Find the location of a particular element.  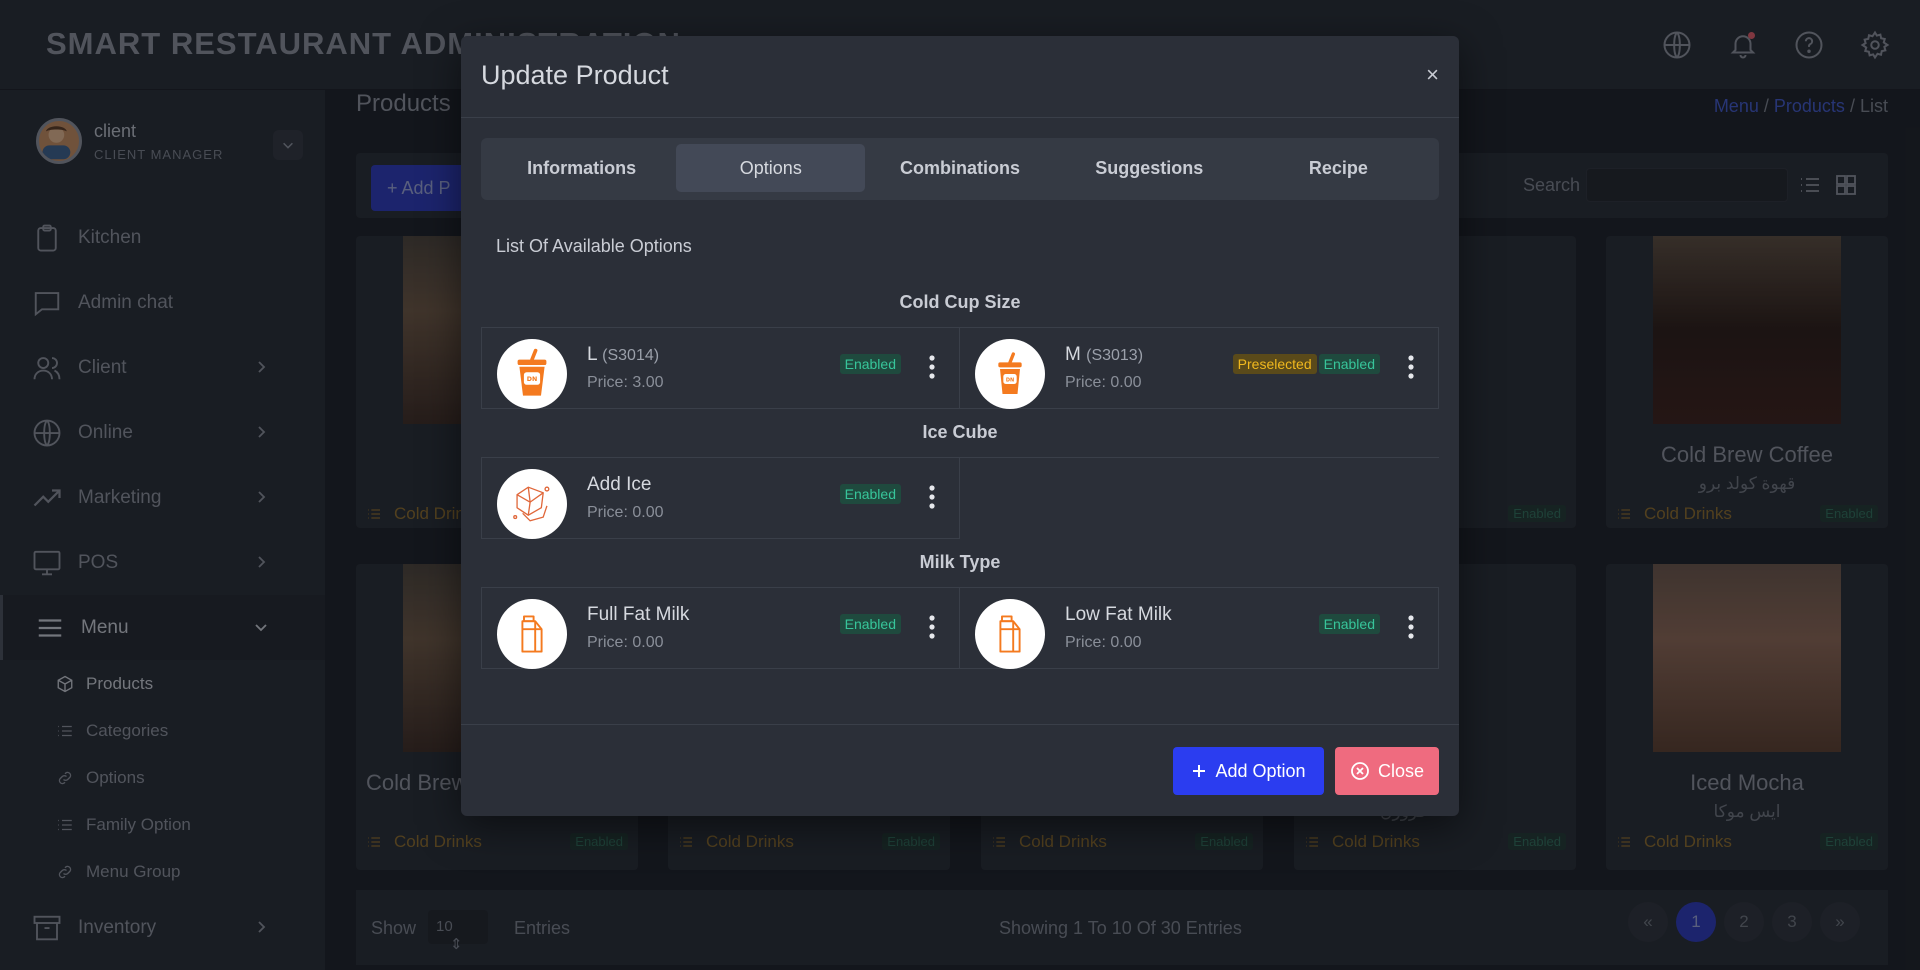

cup-large-icon: DN is located at coordinates (532, 374).